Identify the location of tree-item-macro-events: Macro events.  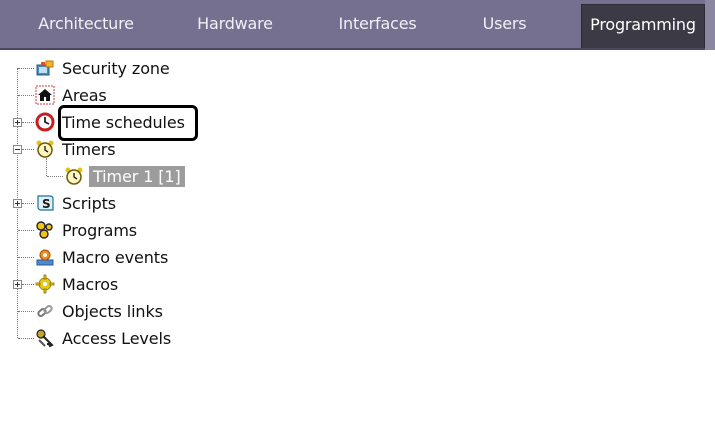
(101, 257).